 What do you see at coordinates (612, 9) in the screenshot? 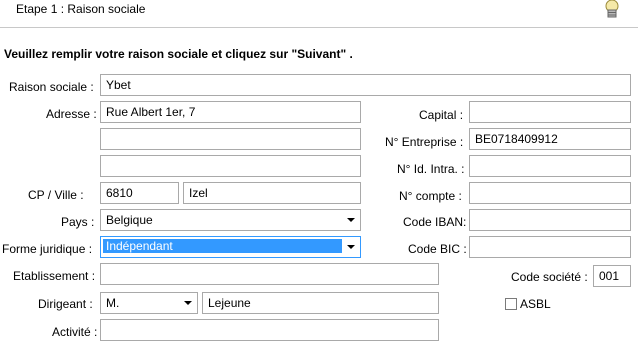
I see `lightbulb-icon` at bounding box center [612, 9].